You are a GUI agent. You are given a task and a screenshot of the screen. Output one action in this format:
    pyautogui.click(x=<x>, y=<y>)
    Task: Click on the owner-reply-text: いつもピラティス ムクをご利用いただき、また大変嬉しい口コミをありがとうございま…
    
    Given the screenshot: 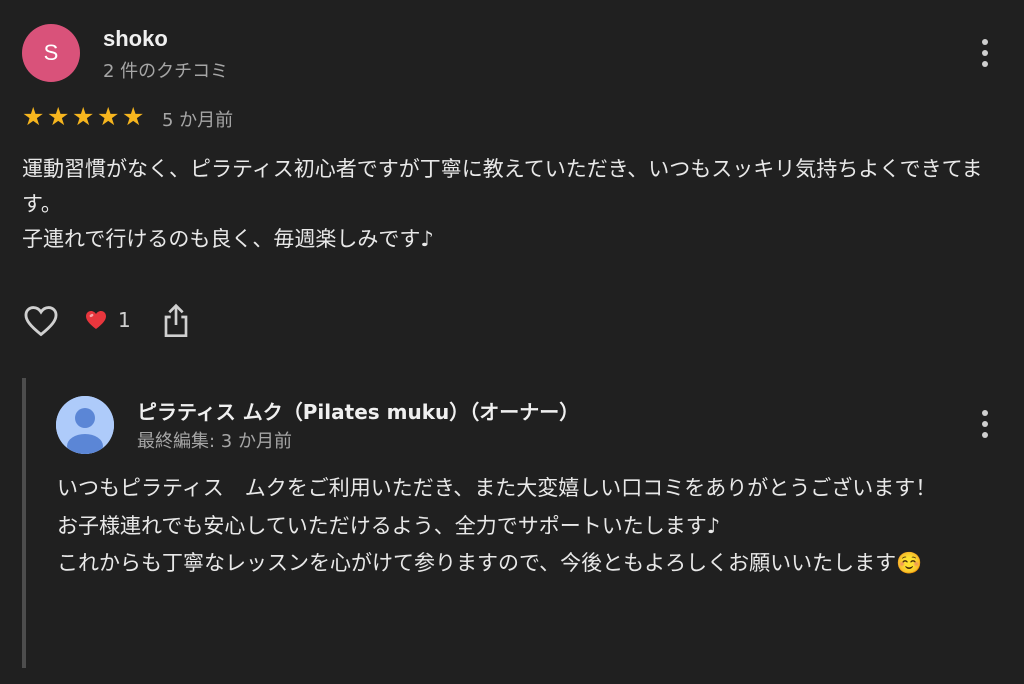 What is the action you would take?
    pyautogui.click(x=497, y=525)
    